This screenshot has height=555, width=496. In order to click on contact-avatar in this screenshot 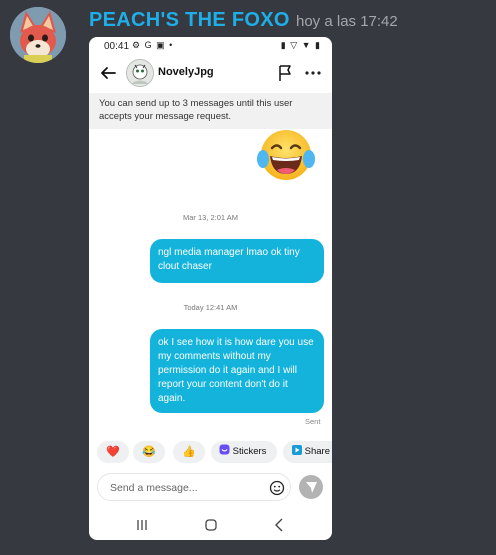, I will do `click(140, 73)`.